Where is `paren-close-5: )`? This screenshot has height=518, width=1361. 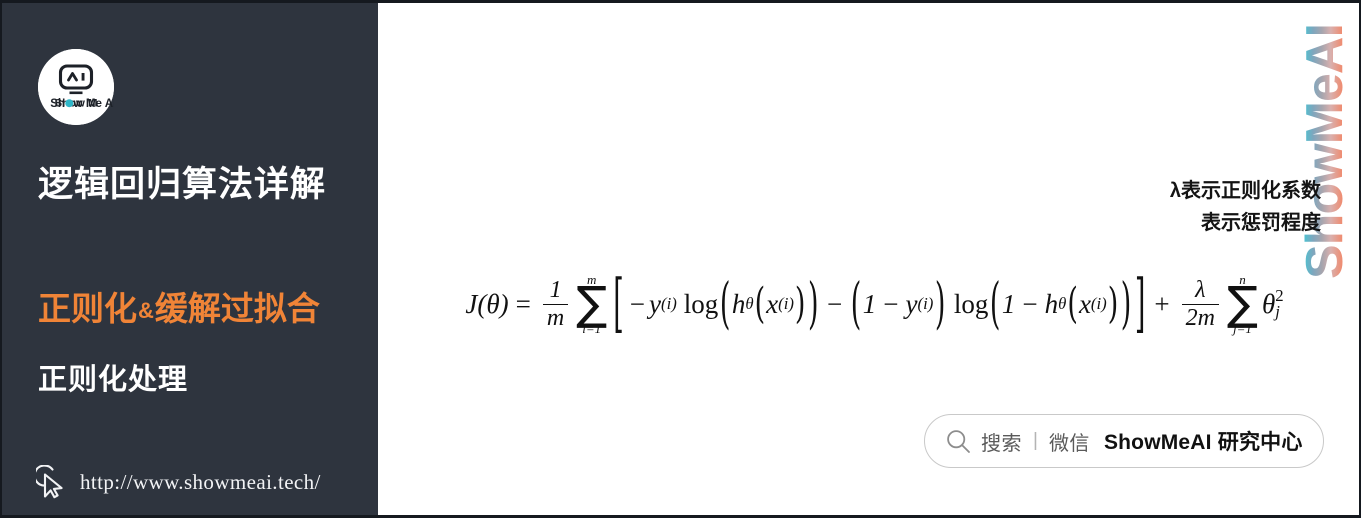
paren-close-5: ) is located at coordinates (1113, 304).